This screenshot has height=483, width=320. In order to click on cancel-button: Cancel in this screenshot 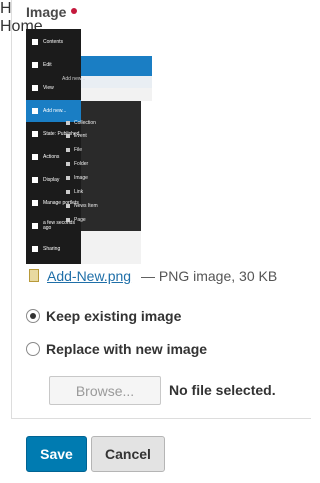, I will do `click(128, 454)`.